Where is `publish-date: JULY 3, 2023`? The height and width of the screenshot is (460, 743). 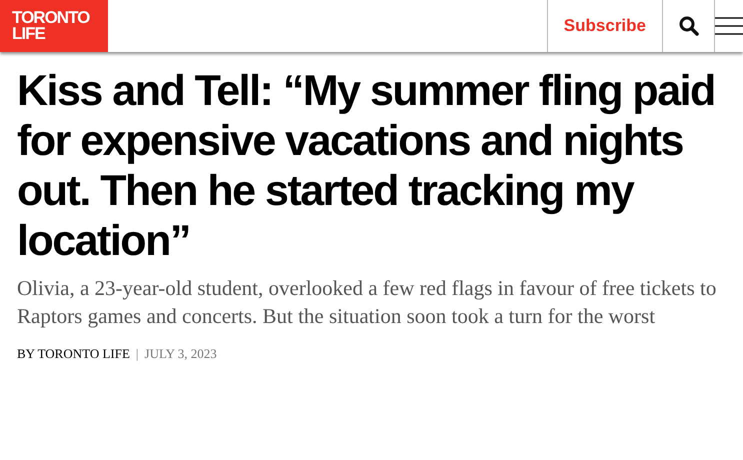 publish-date: JULY 3, 2023 is located at coordinates (180, 354).